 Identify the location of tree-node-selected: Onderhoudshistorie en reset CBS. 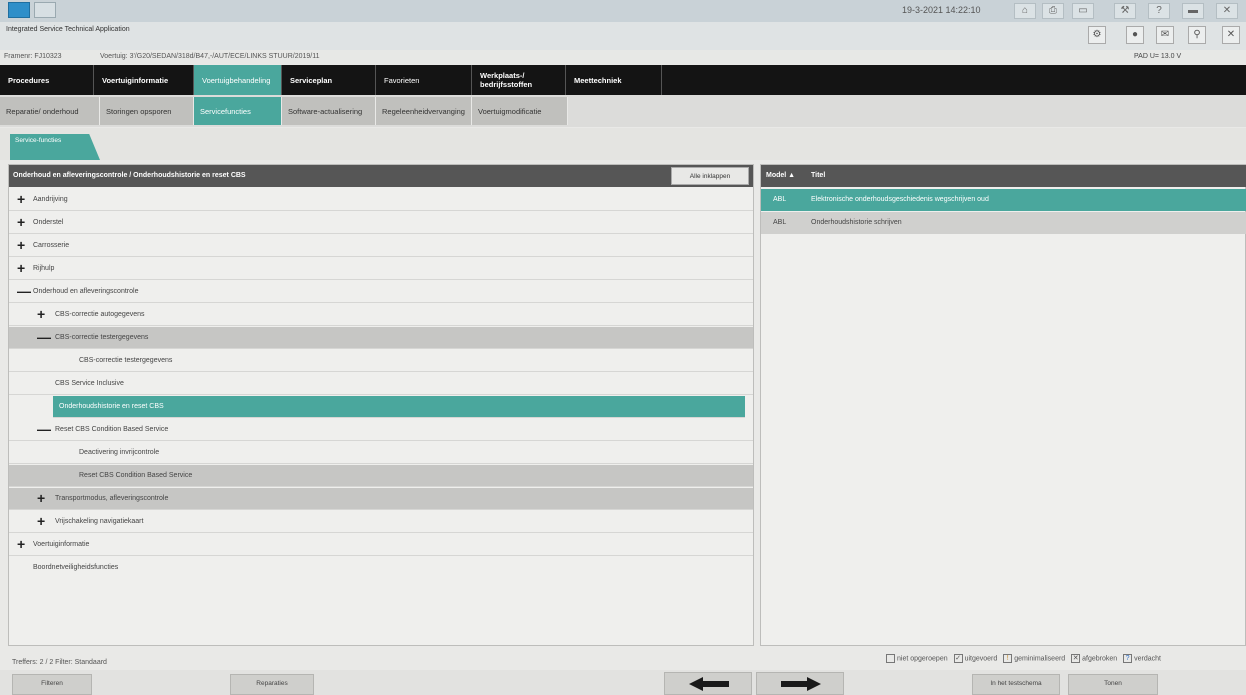
(399, 407).